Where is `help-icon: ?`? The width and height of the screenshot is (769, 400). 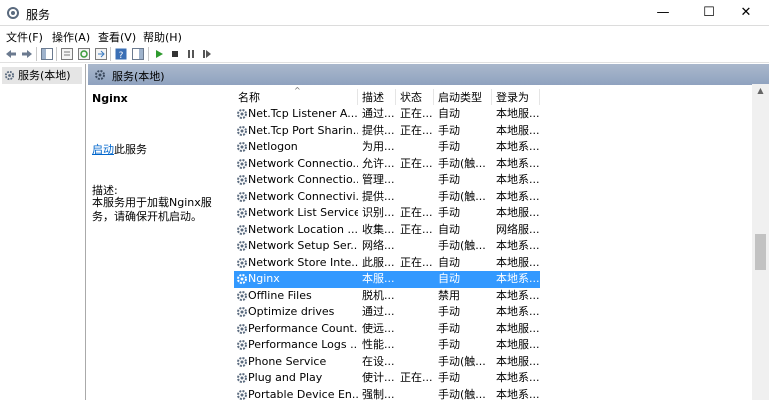 help-icon: ? is located at coordinates (121, 54).